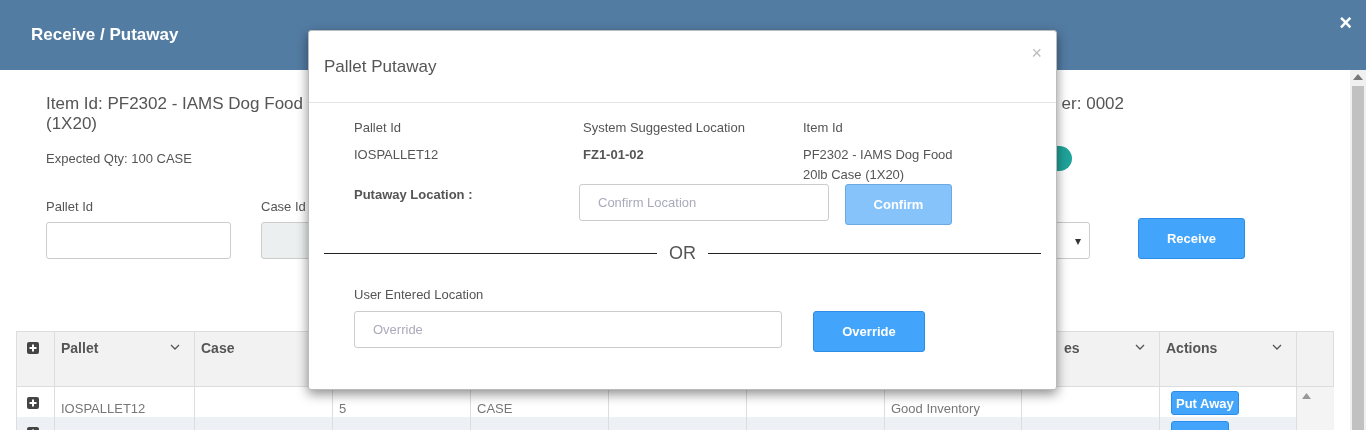  What do you see at coordinates (138, 240) in the screenshot?
I see `input-field` at bounding box center [138, 240].